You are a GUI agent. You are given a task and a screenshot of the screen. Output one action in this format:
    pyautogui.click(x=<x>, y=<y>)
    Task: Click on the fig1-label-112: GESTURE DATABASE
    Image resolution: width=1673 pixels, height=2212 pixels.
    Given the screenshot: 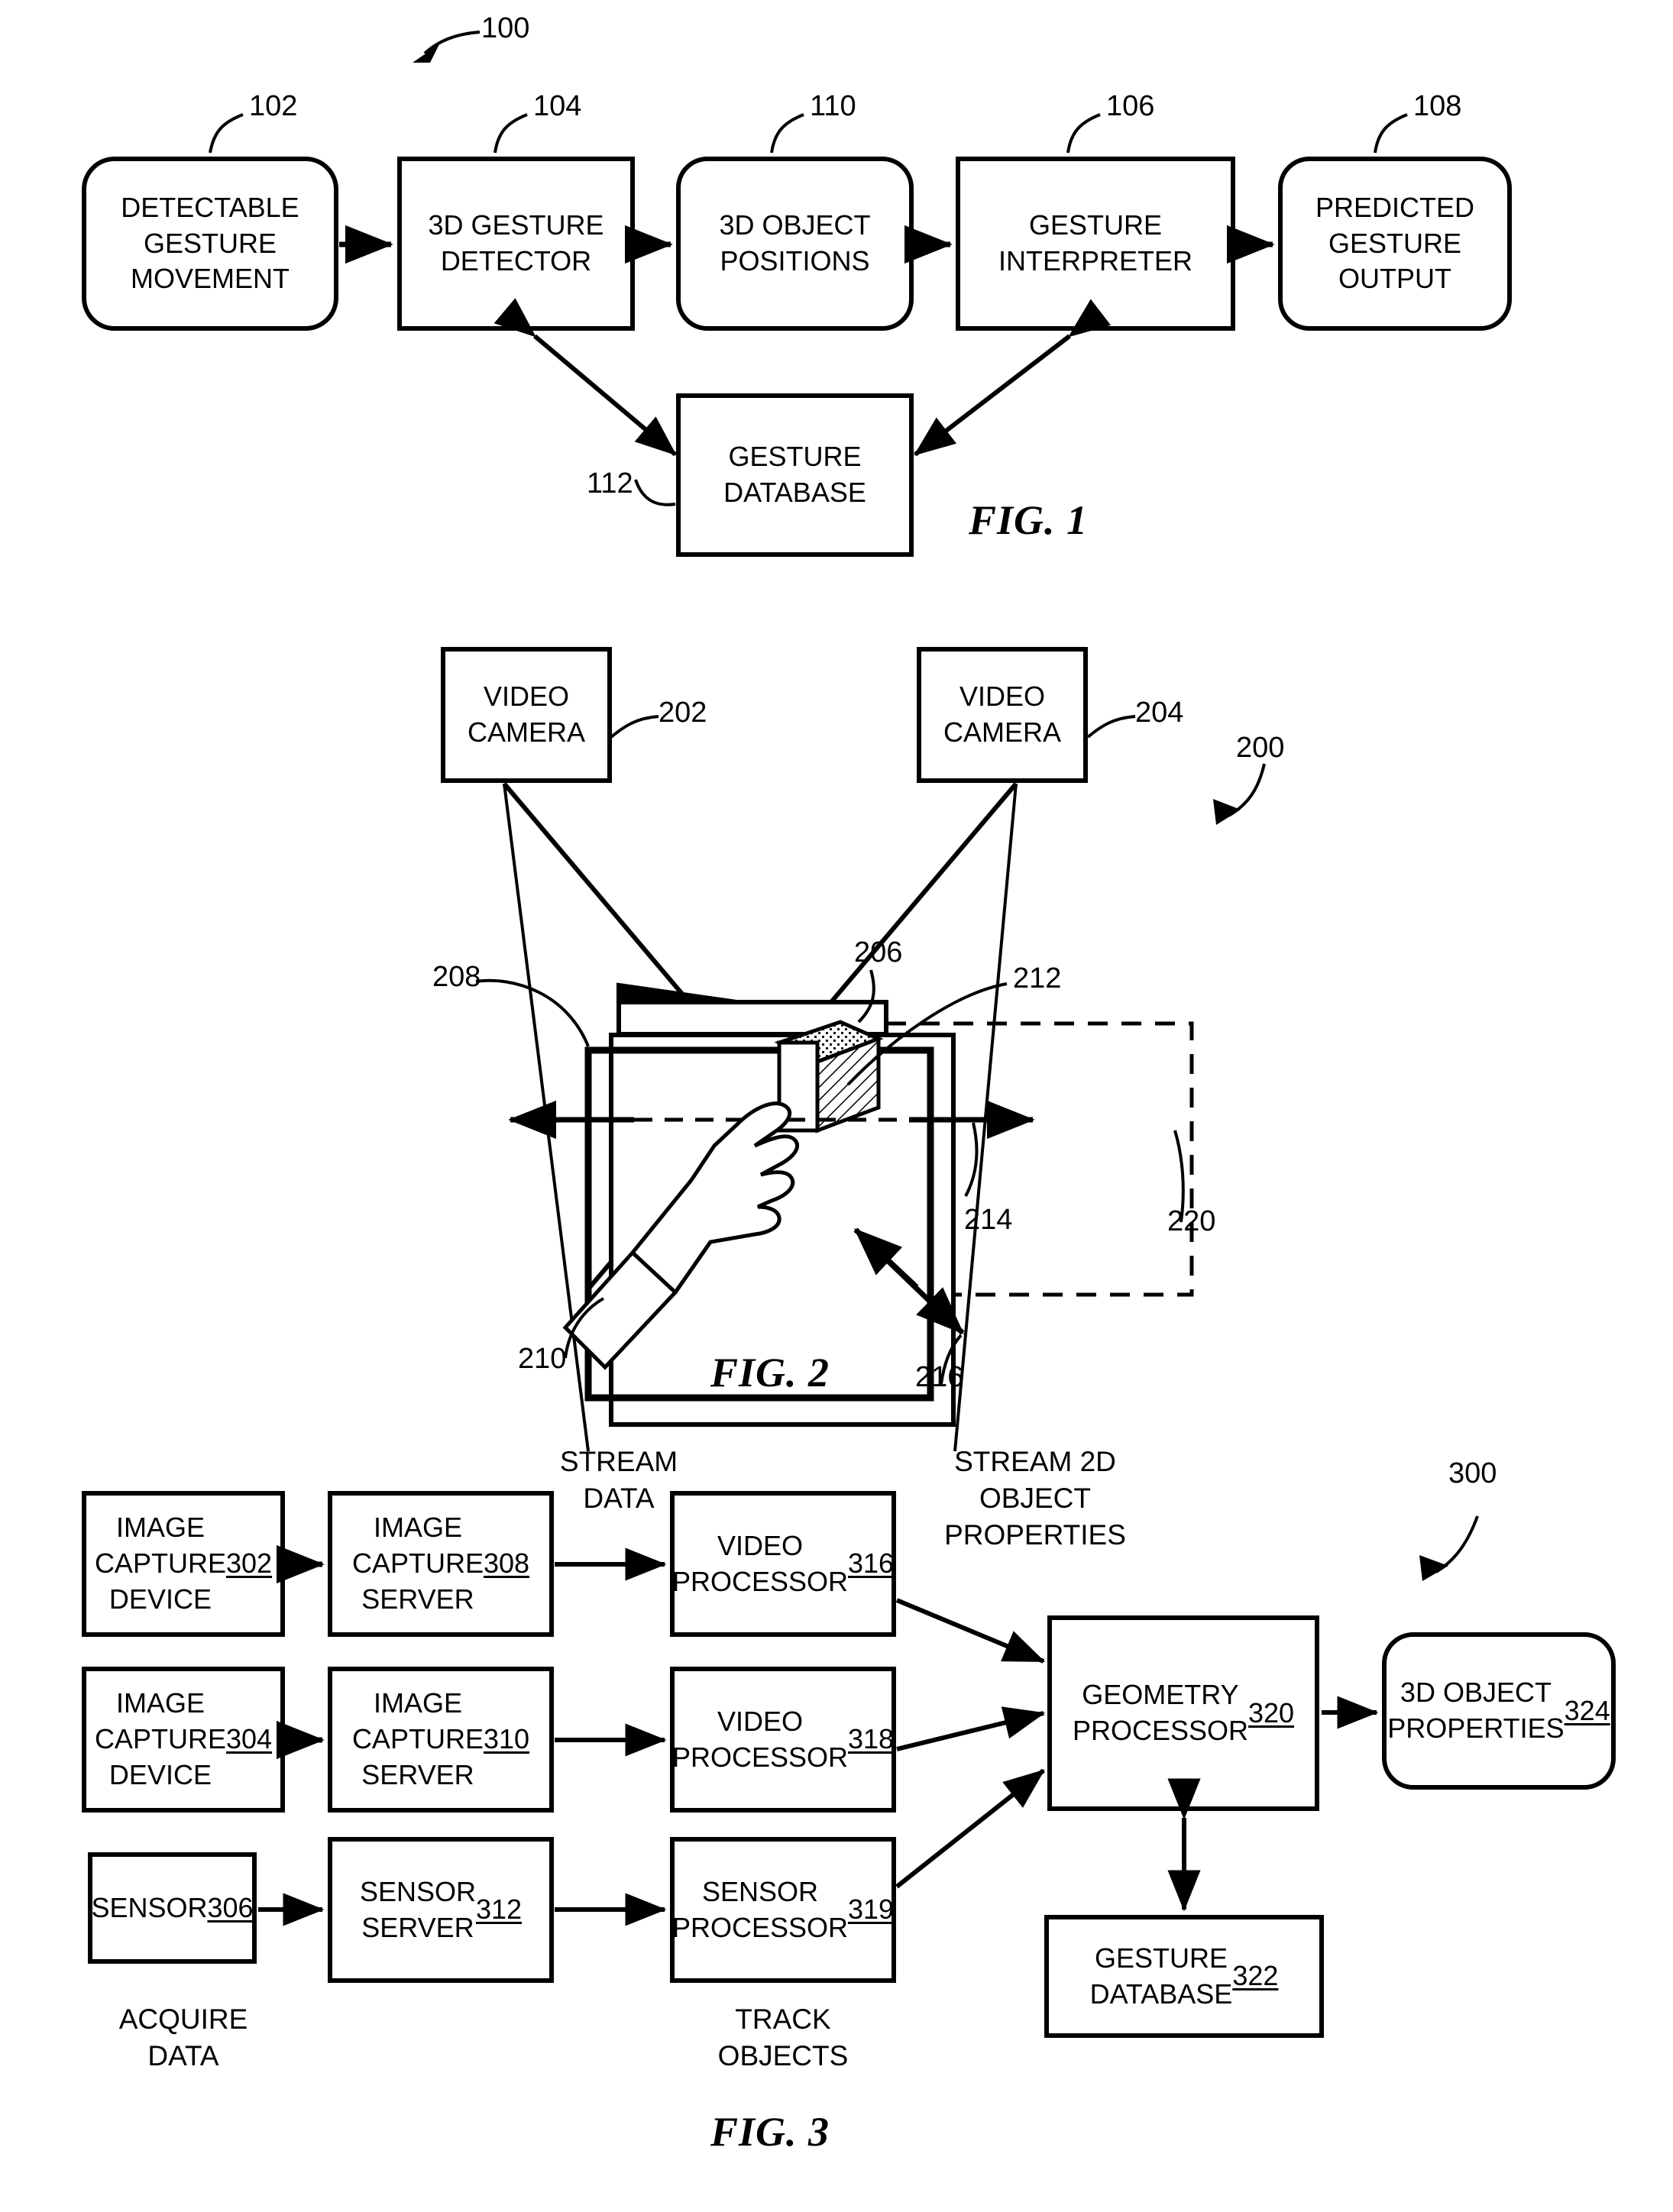 What is the action you would take?
    pyautogui.click(x=794, y=474)
    